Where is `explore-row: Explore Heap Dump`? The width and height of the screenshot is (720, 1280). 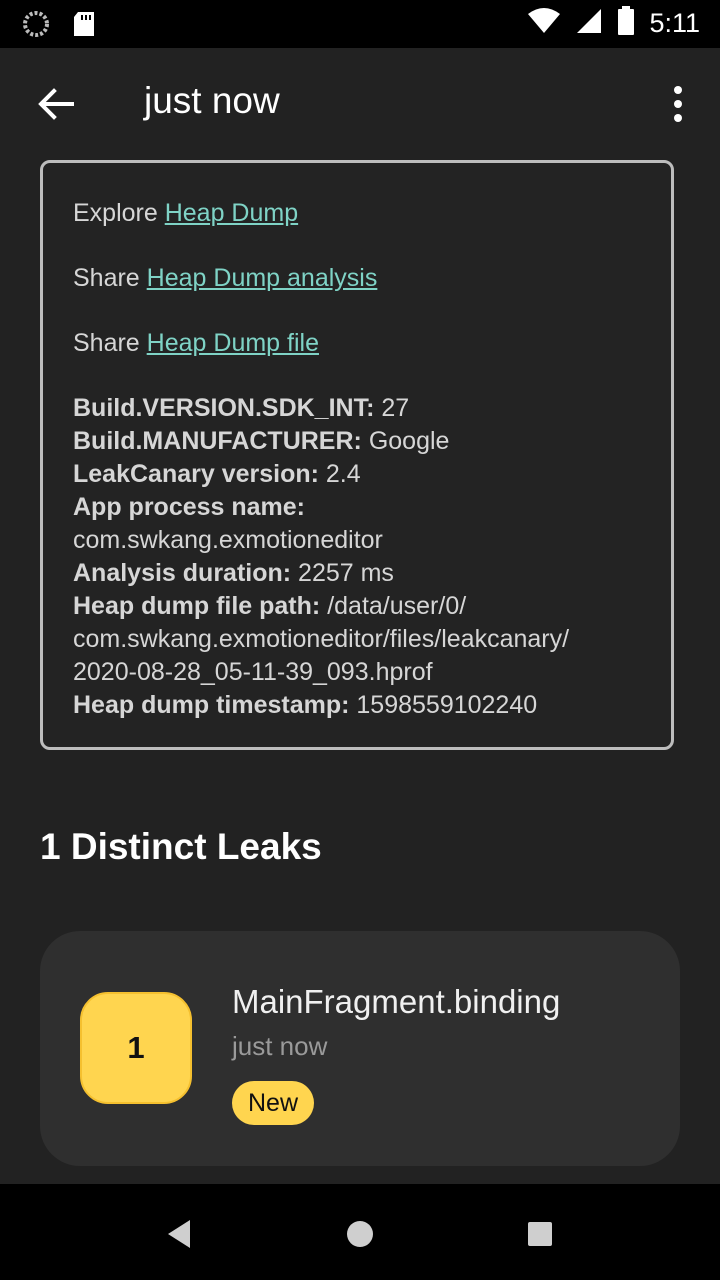 explore-row: Explore Heap Dump is located at coordinates (368, 213).